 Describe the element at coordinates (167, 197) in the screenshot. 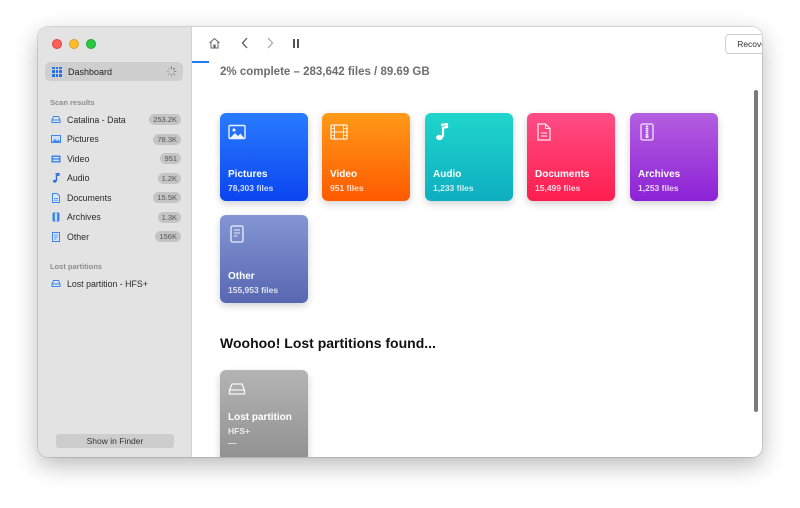

I see `count-badge: 15.5K` at that location.